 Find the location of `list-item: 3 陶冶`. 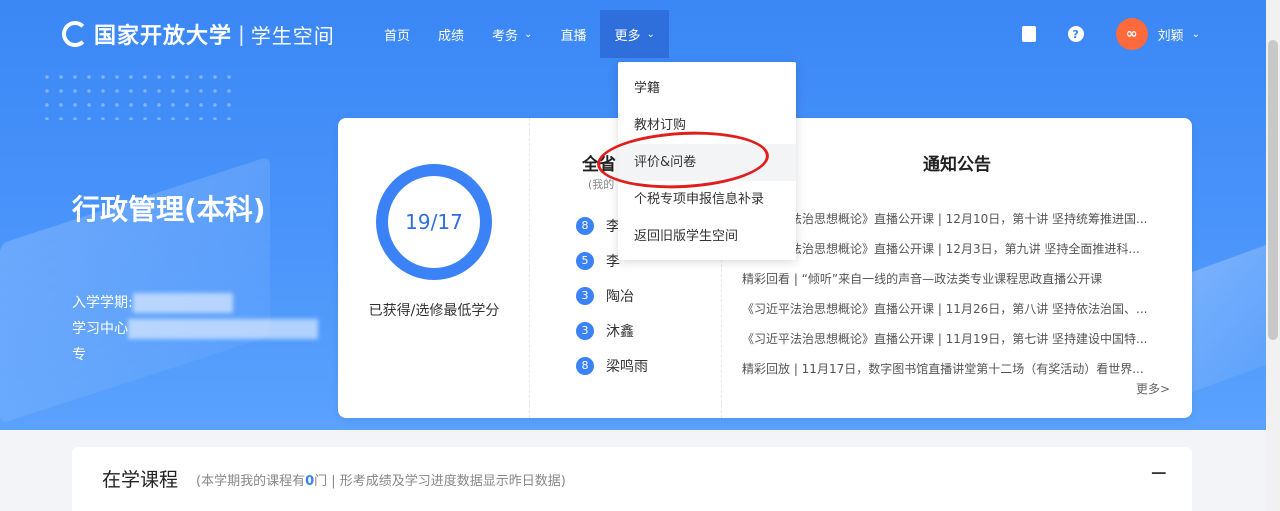

list-item: 3 陶冶 is located at coordinates (612, 295).